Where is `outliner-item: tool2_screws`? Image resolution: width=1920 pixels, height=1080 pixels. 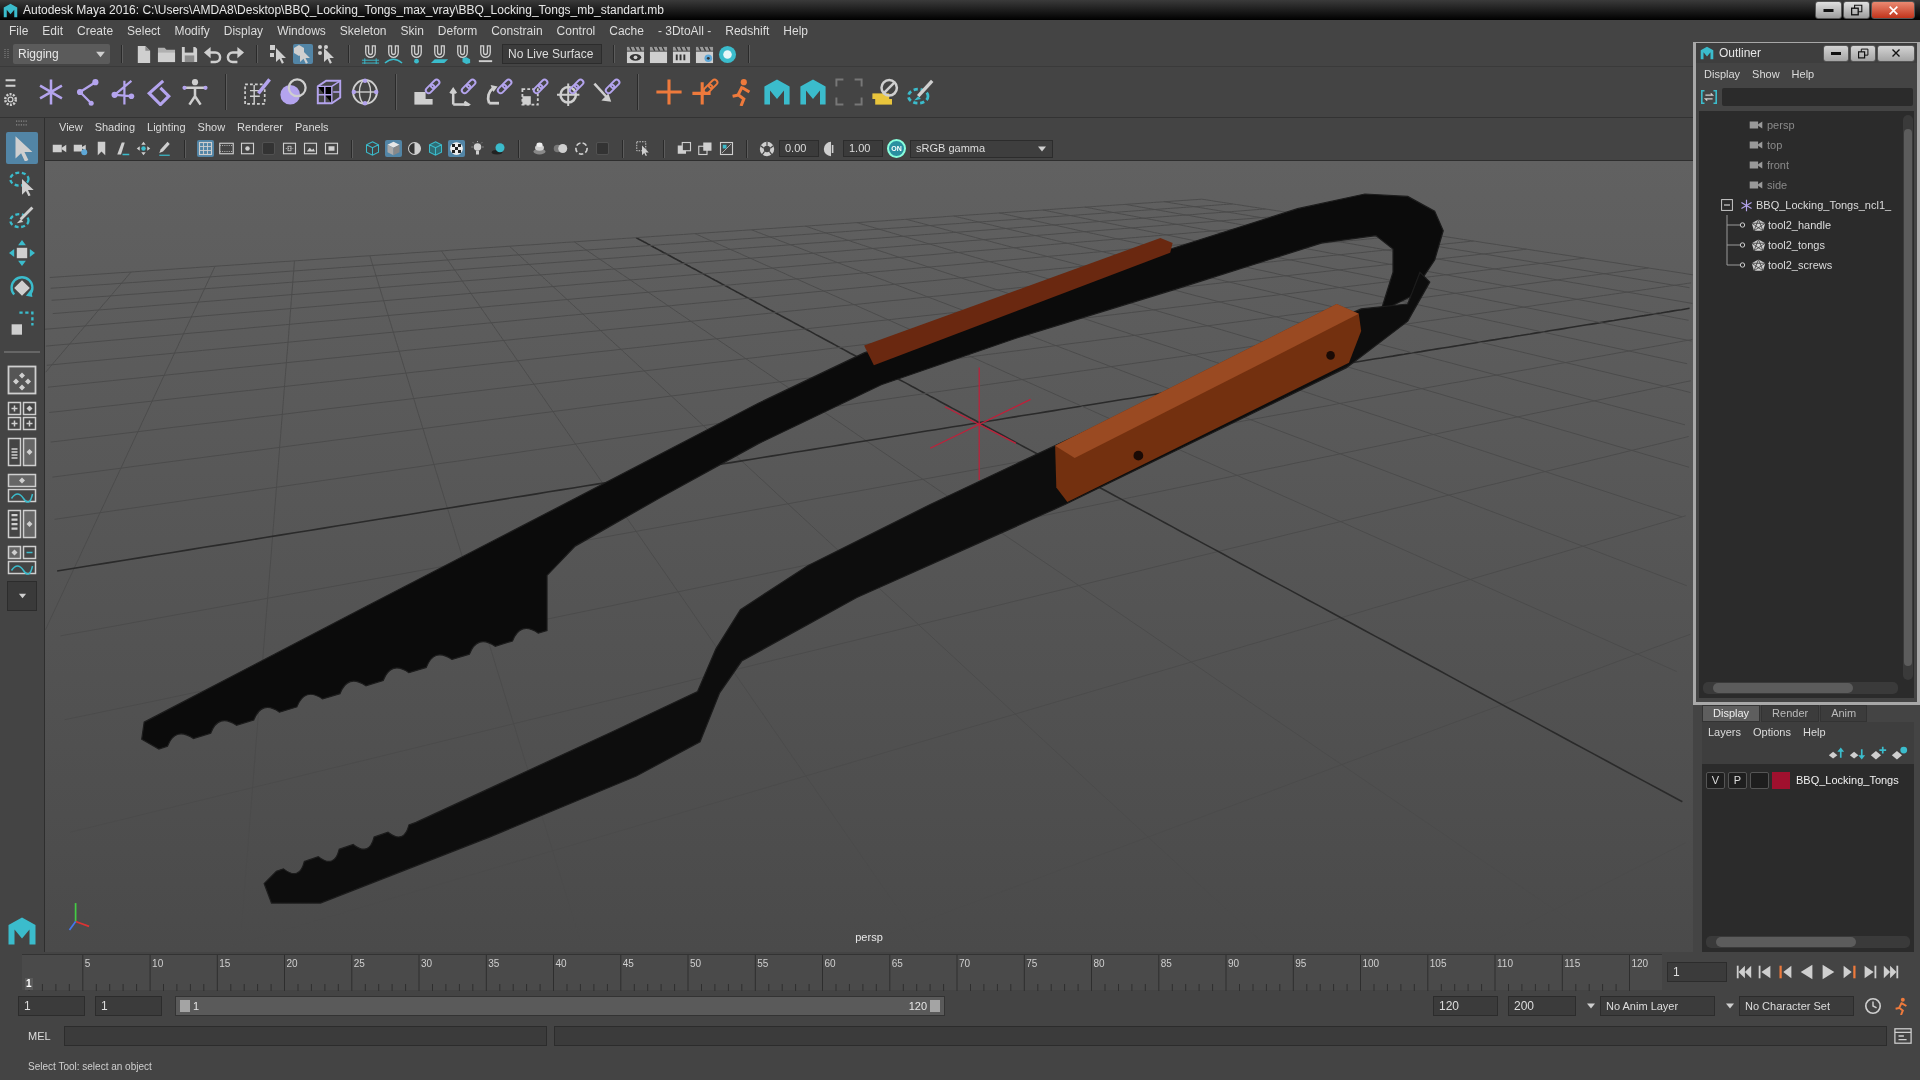
outliner-item: tool2_screws is located at coordinates (1800, 265).